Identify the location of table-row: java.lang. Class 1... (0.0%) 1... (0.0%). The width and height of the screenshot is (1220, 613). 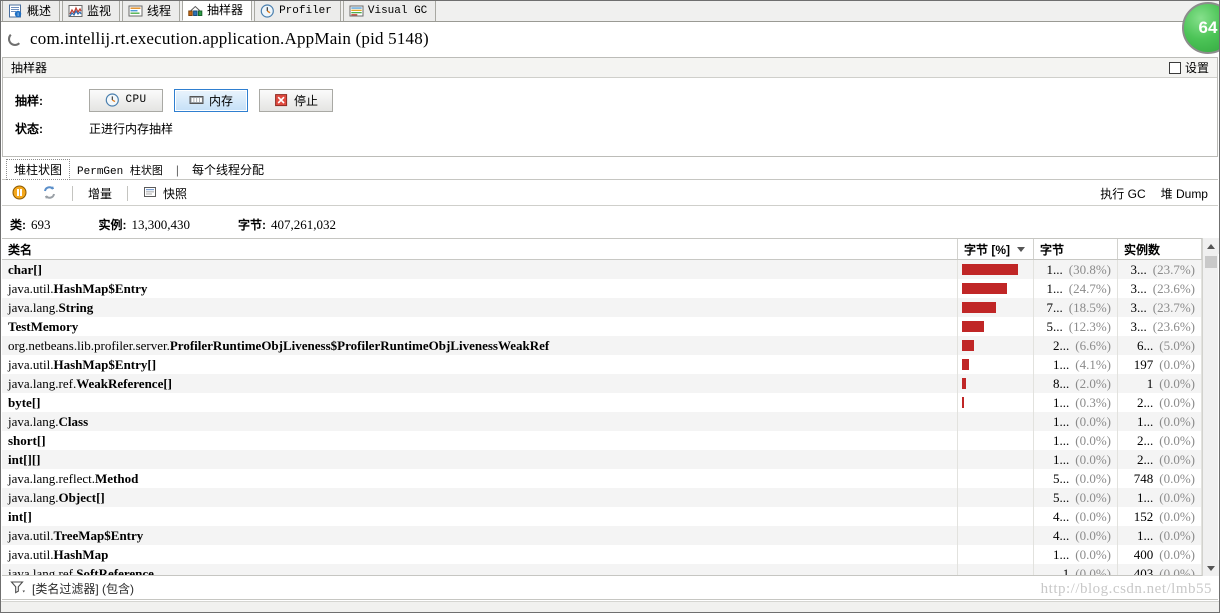
(610, 421).